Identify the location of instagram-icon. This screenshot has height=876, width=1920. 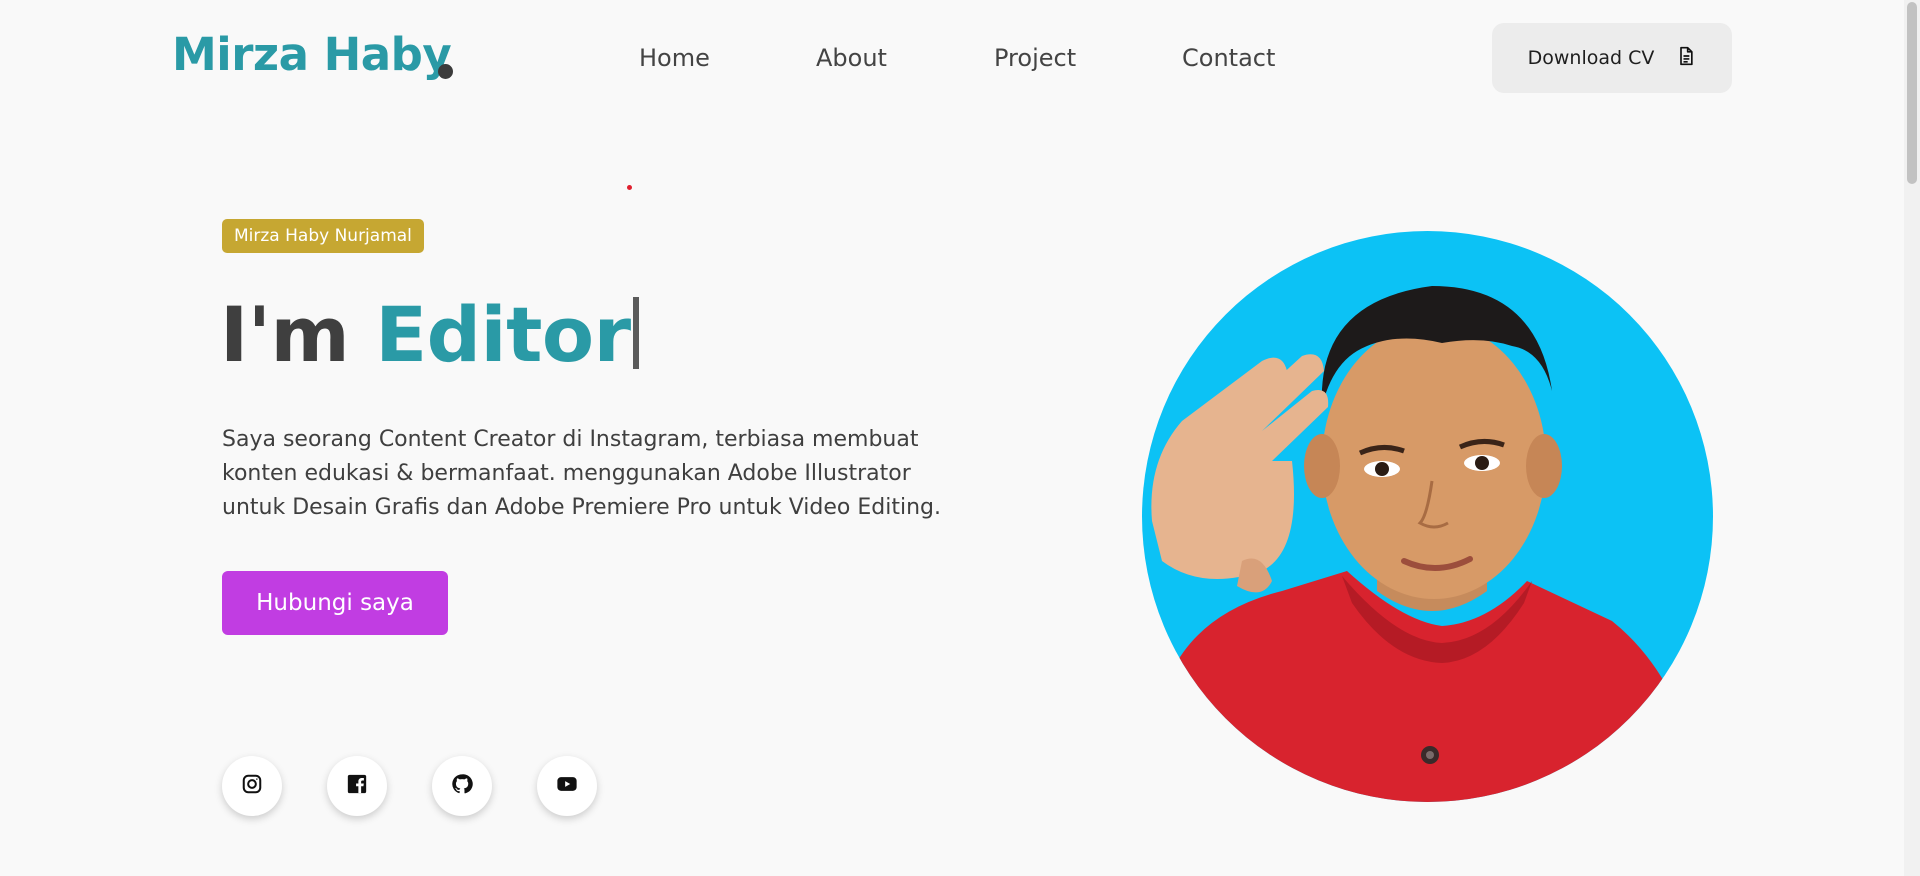
(252, 786).